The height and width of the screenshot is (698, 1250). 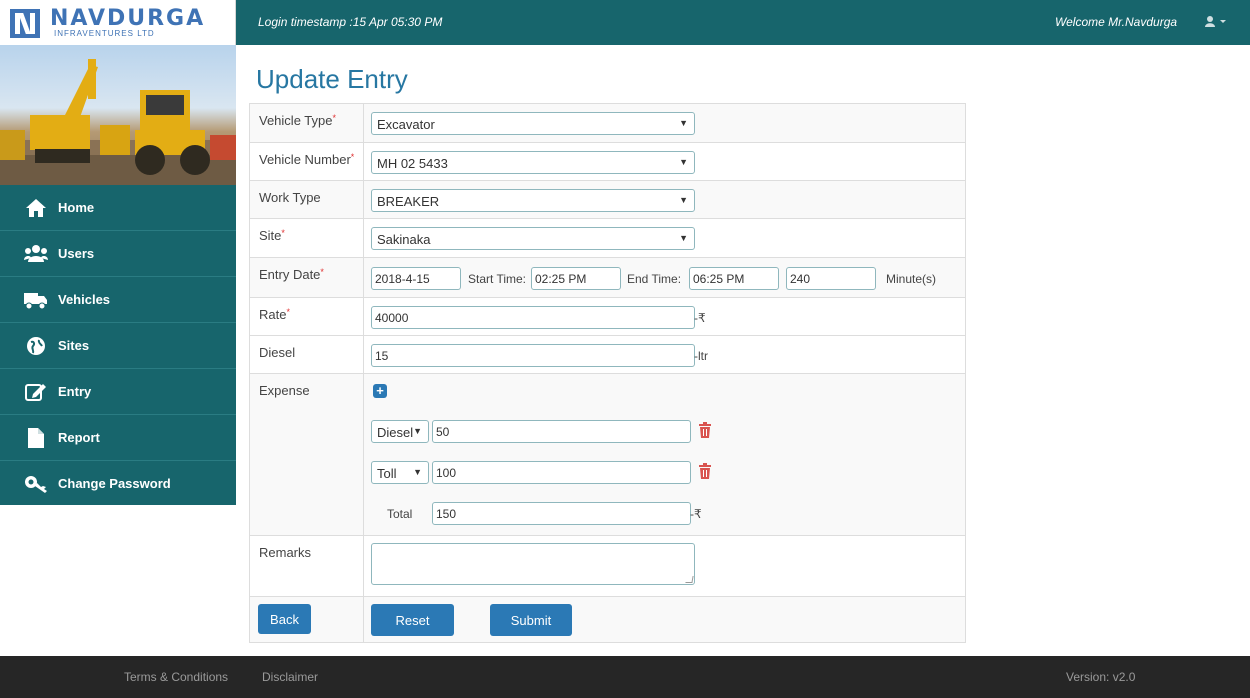 I want to click on sidebar-item-label: Sites, so click(x=74, y=345).